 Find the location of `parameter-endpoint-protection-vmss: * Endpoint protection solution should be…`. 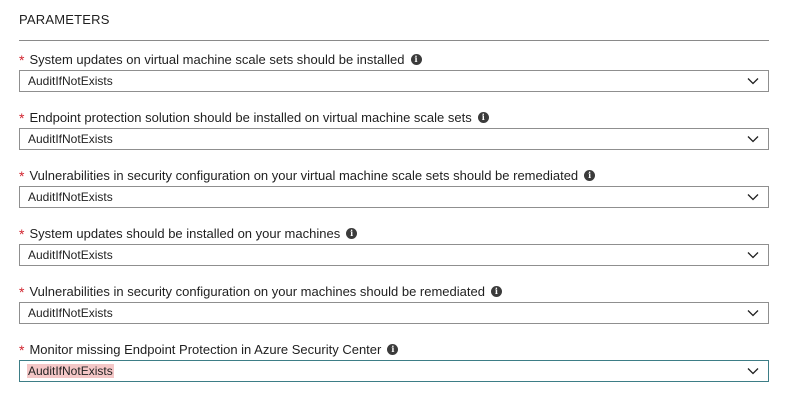

parameter-endpoint-protection-vmss: * Endpoint protection solution should be… is located at coordinates (394, 128).